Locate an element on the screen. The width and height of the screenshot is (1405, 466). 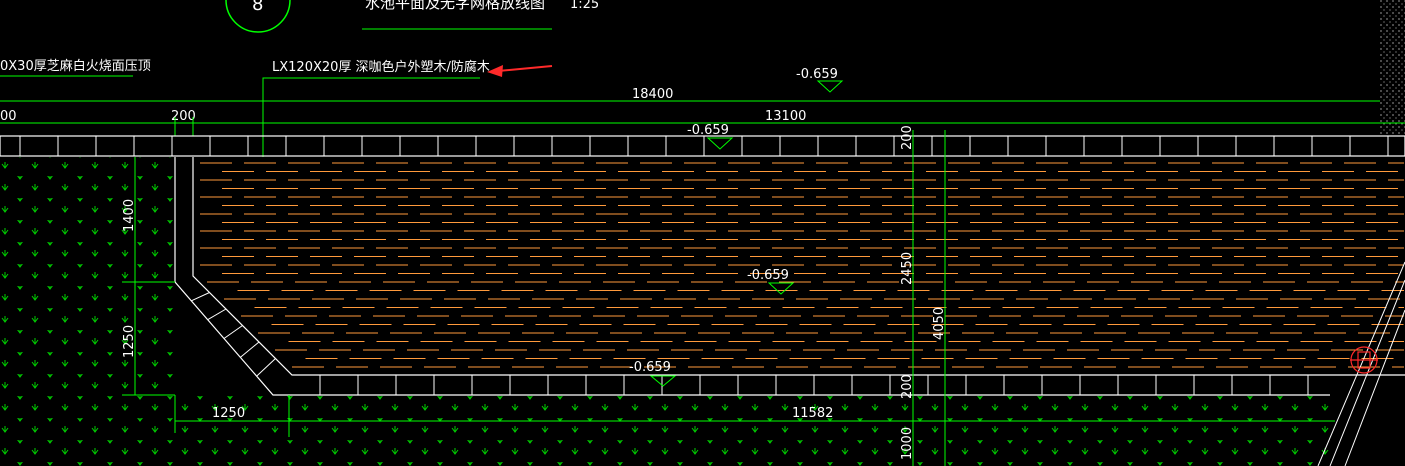
gravel-strip-right is located at coordinates (1392, 67).